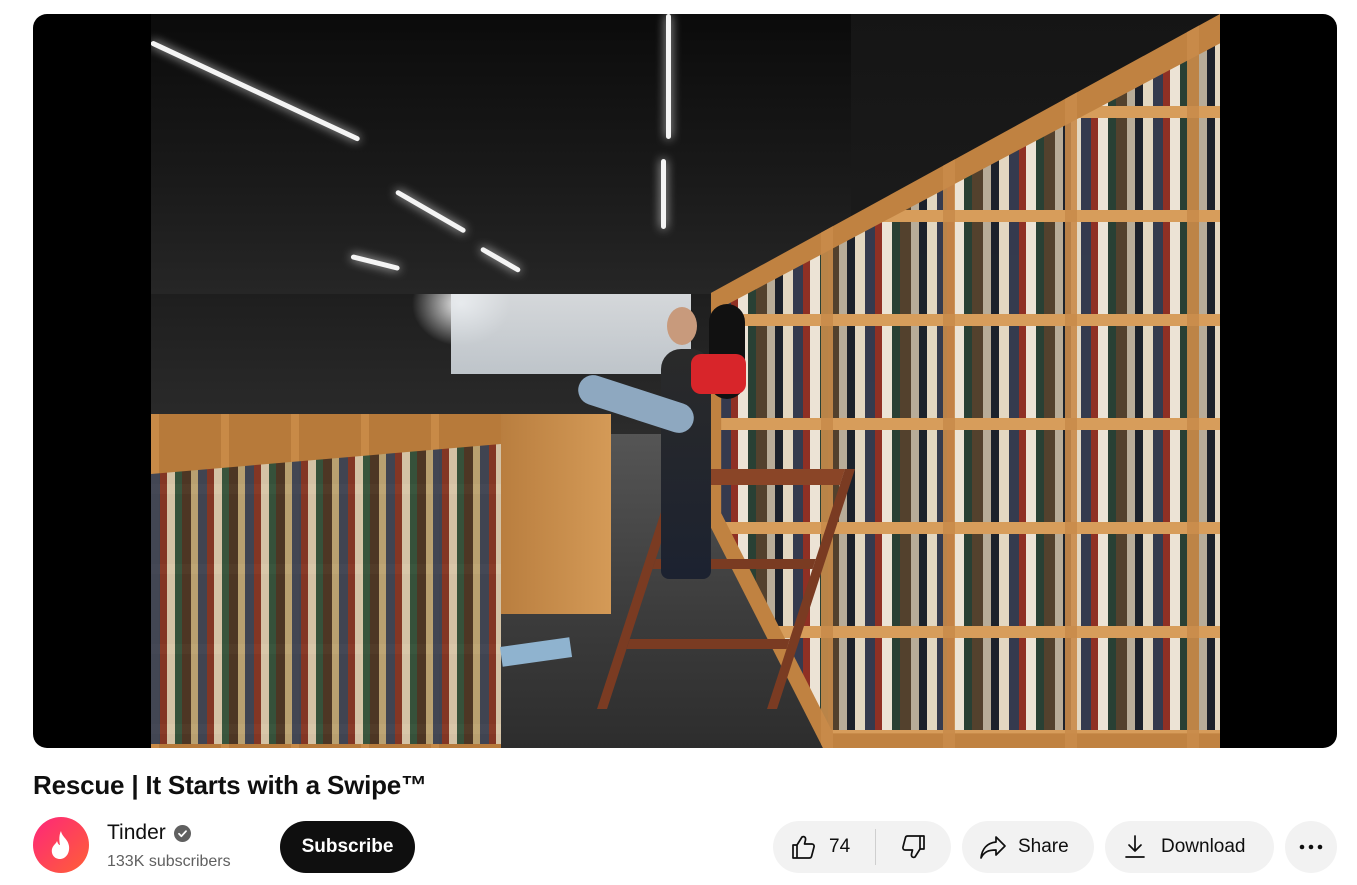  I want to click on download-label: Download, so click(1203, 846).